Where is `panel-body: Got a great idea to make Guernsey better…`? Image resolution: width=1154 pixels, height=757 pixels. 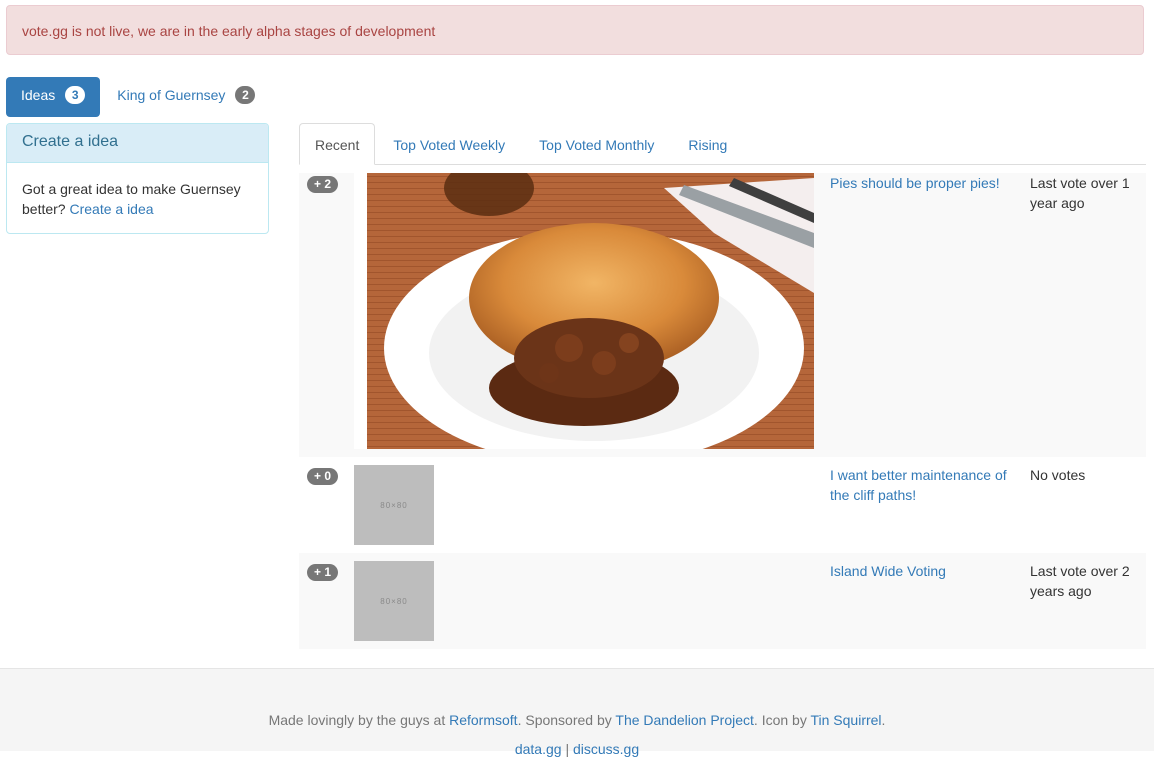
panel-body: Got a great idea to make Guernsey better… is located at coordinates (137, 191).